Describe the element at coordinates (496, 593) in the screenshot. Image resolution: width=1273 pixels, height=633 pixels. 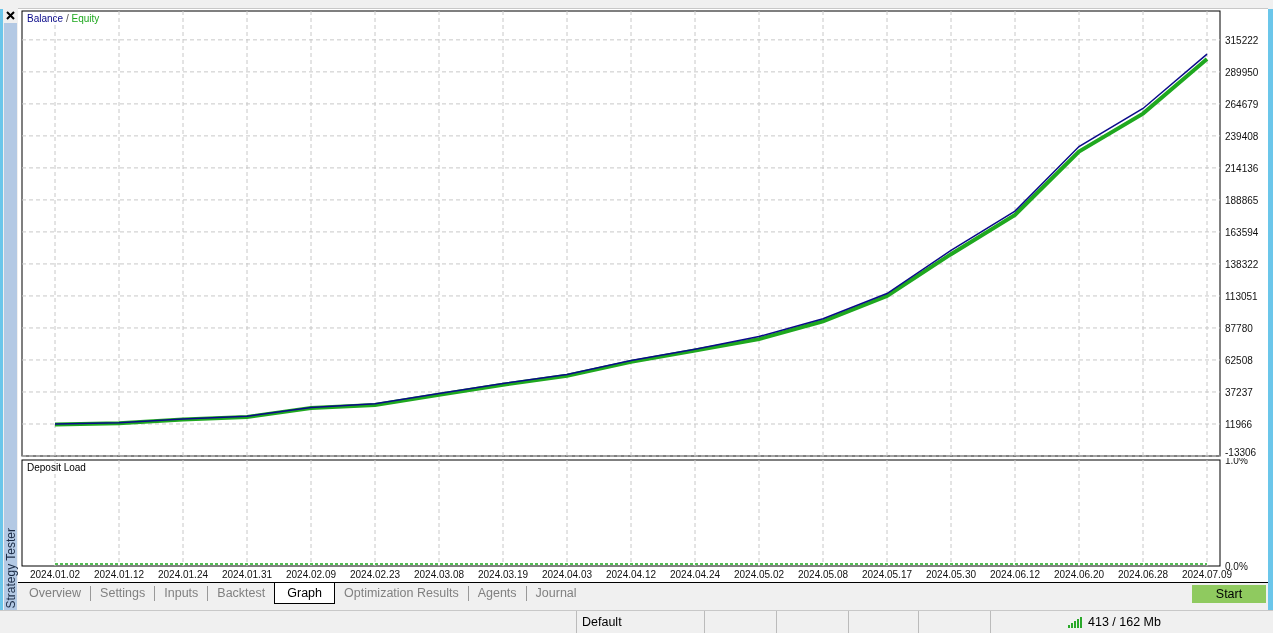
I see `tab: Agents` at that location.